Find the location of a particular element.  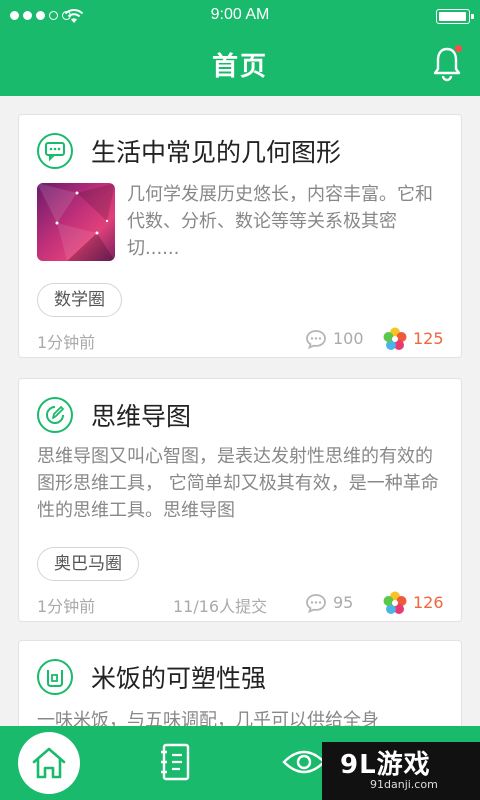

watermark-text: 9L游戏 is located at coordinates (385, 765).